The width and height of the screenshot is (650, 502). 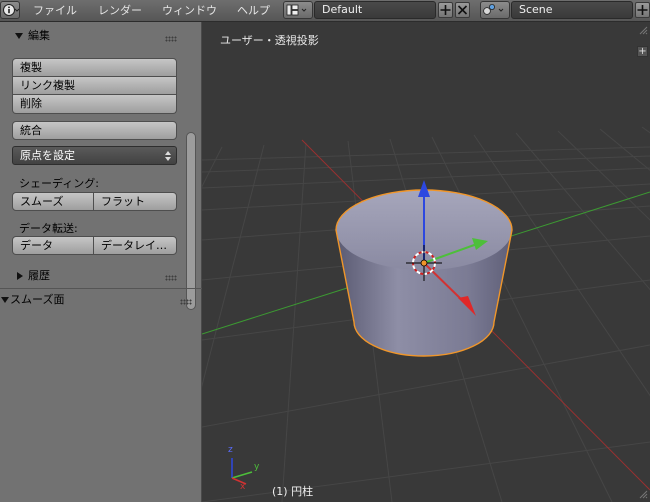 I want to click on edit-panel-header: 編集, so click(x=99, y=36).